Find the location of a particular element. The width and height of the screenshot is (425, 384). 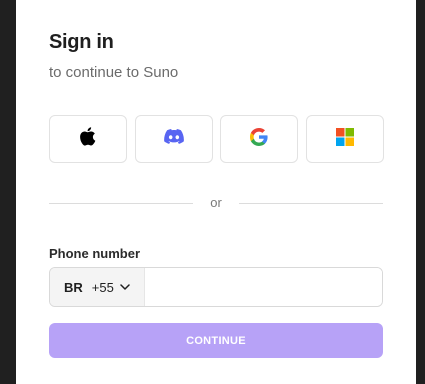

microsoft-sign-in-button is located at coordinates (345, 139).